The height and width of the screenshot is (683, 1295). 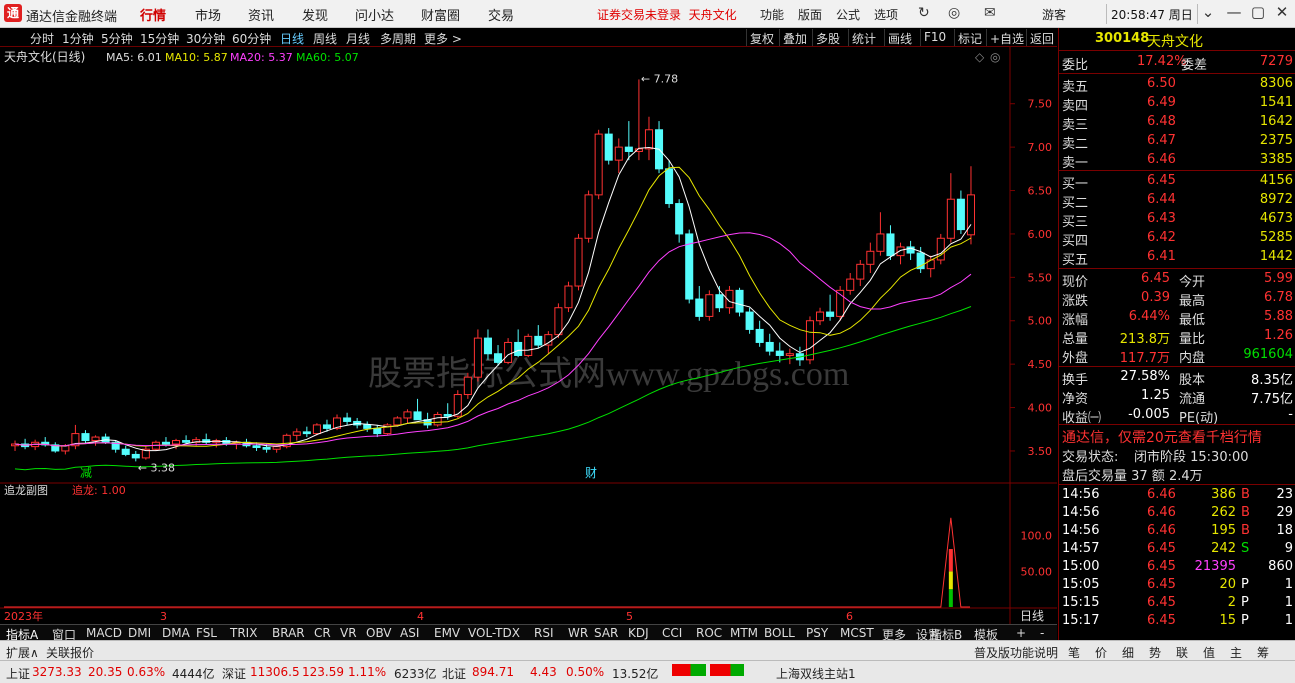 What do you see at coordinates (1177, 85) in the screenshot?
I see `ask-row: 卖五 6.50 8306` at bounding box center [1177, 85].